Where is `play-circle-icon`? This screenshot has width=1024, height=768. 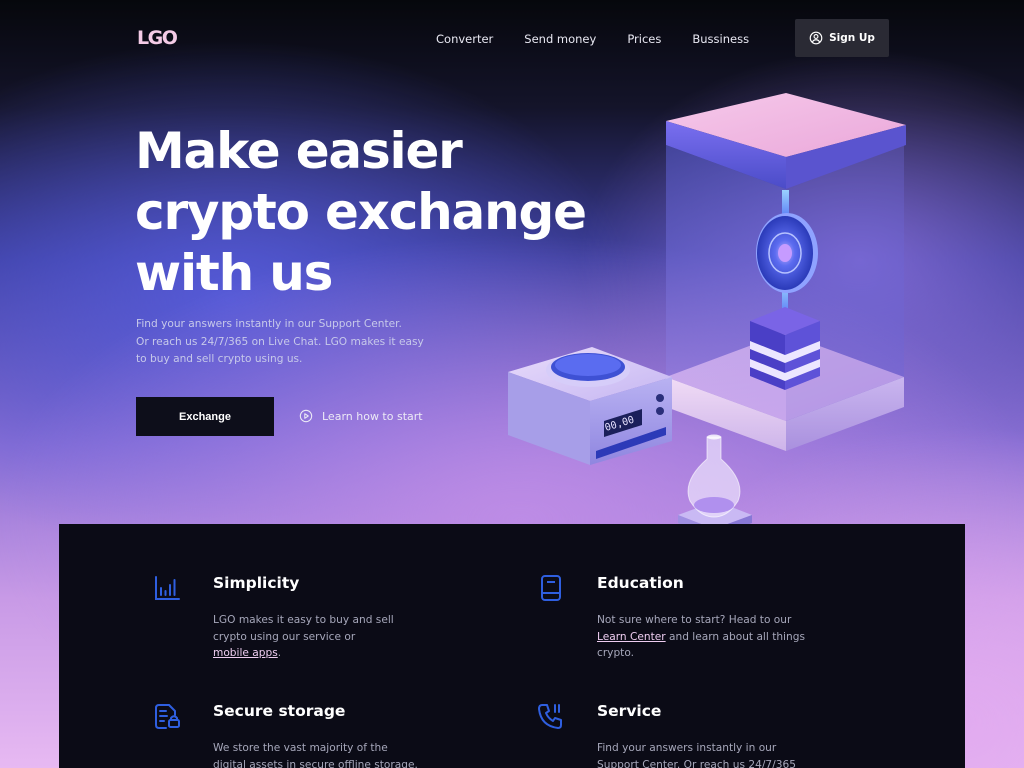
play-circle-icon is located at coordinates (306, 416).